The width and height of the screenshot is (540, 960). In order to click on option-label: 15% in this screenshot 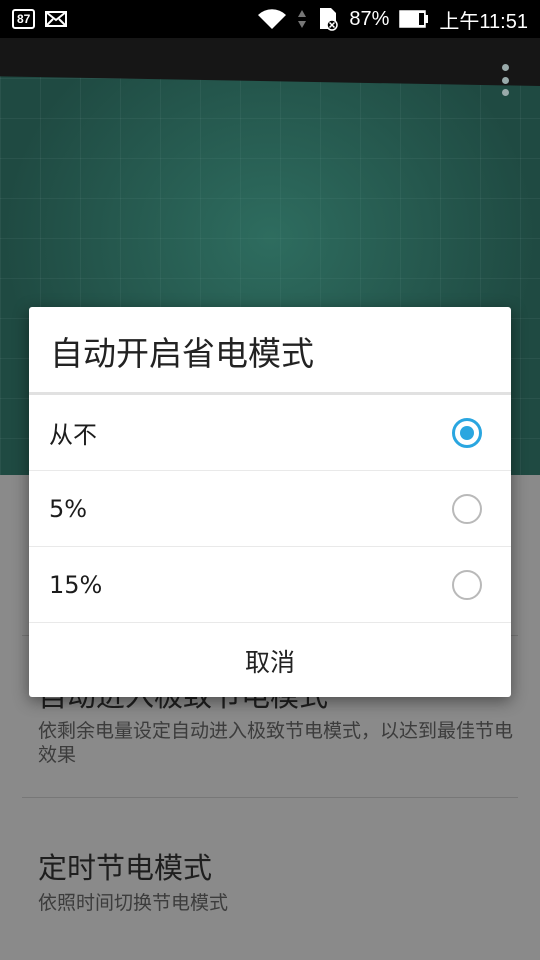, I will do `click(76, 584)`.